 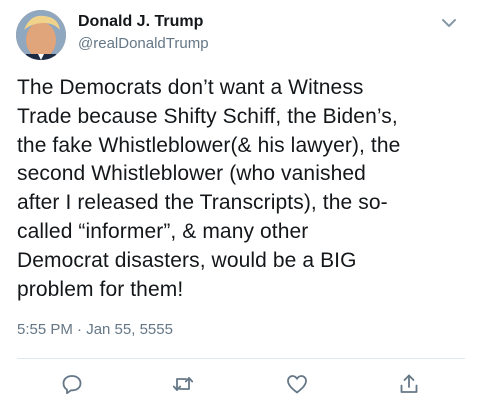 What do you see at coordinates (449, 23) in the screenshot?
I see `chevron-down-icon` at bounding box center [449, 23].